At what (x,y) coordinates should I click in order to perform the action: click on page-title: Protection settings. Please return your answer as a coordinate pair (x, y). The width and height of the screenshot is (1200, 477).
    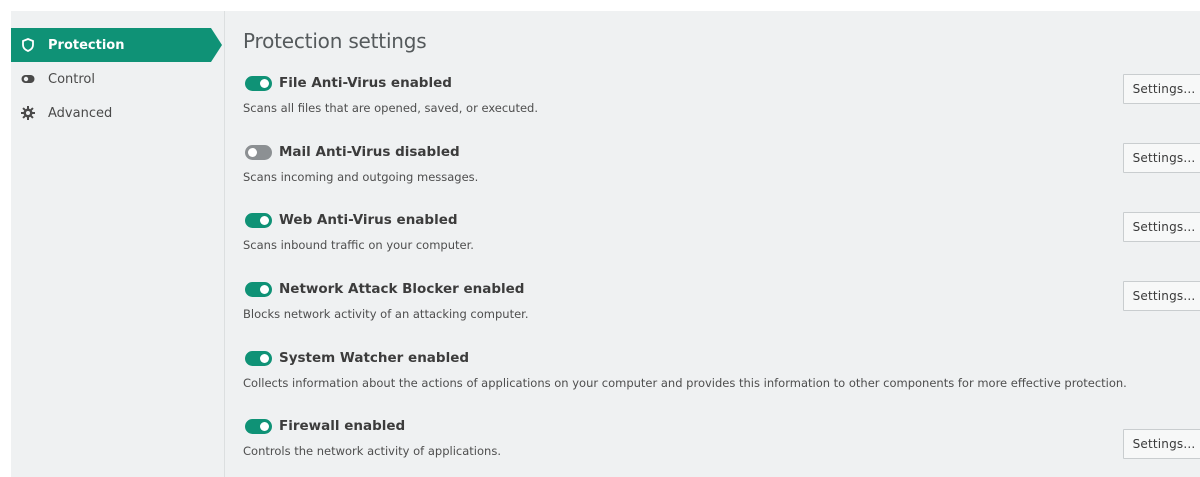
    Looking at the image, I should click on (335, 41).